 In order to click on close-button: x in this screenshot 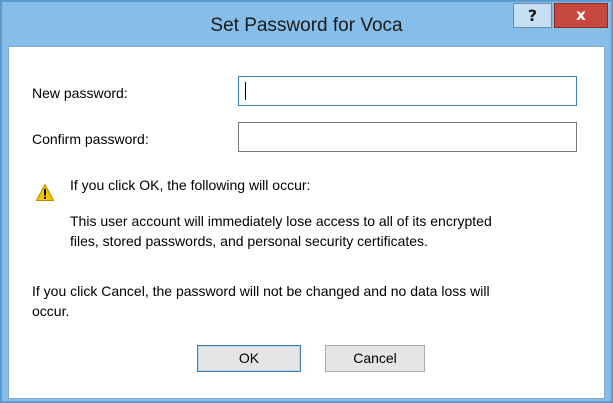, I will do `click(581, 15)`.